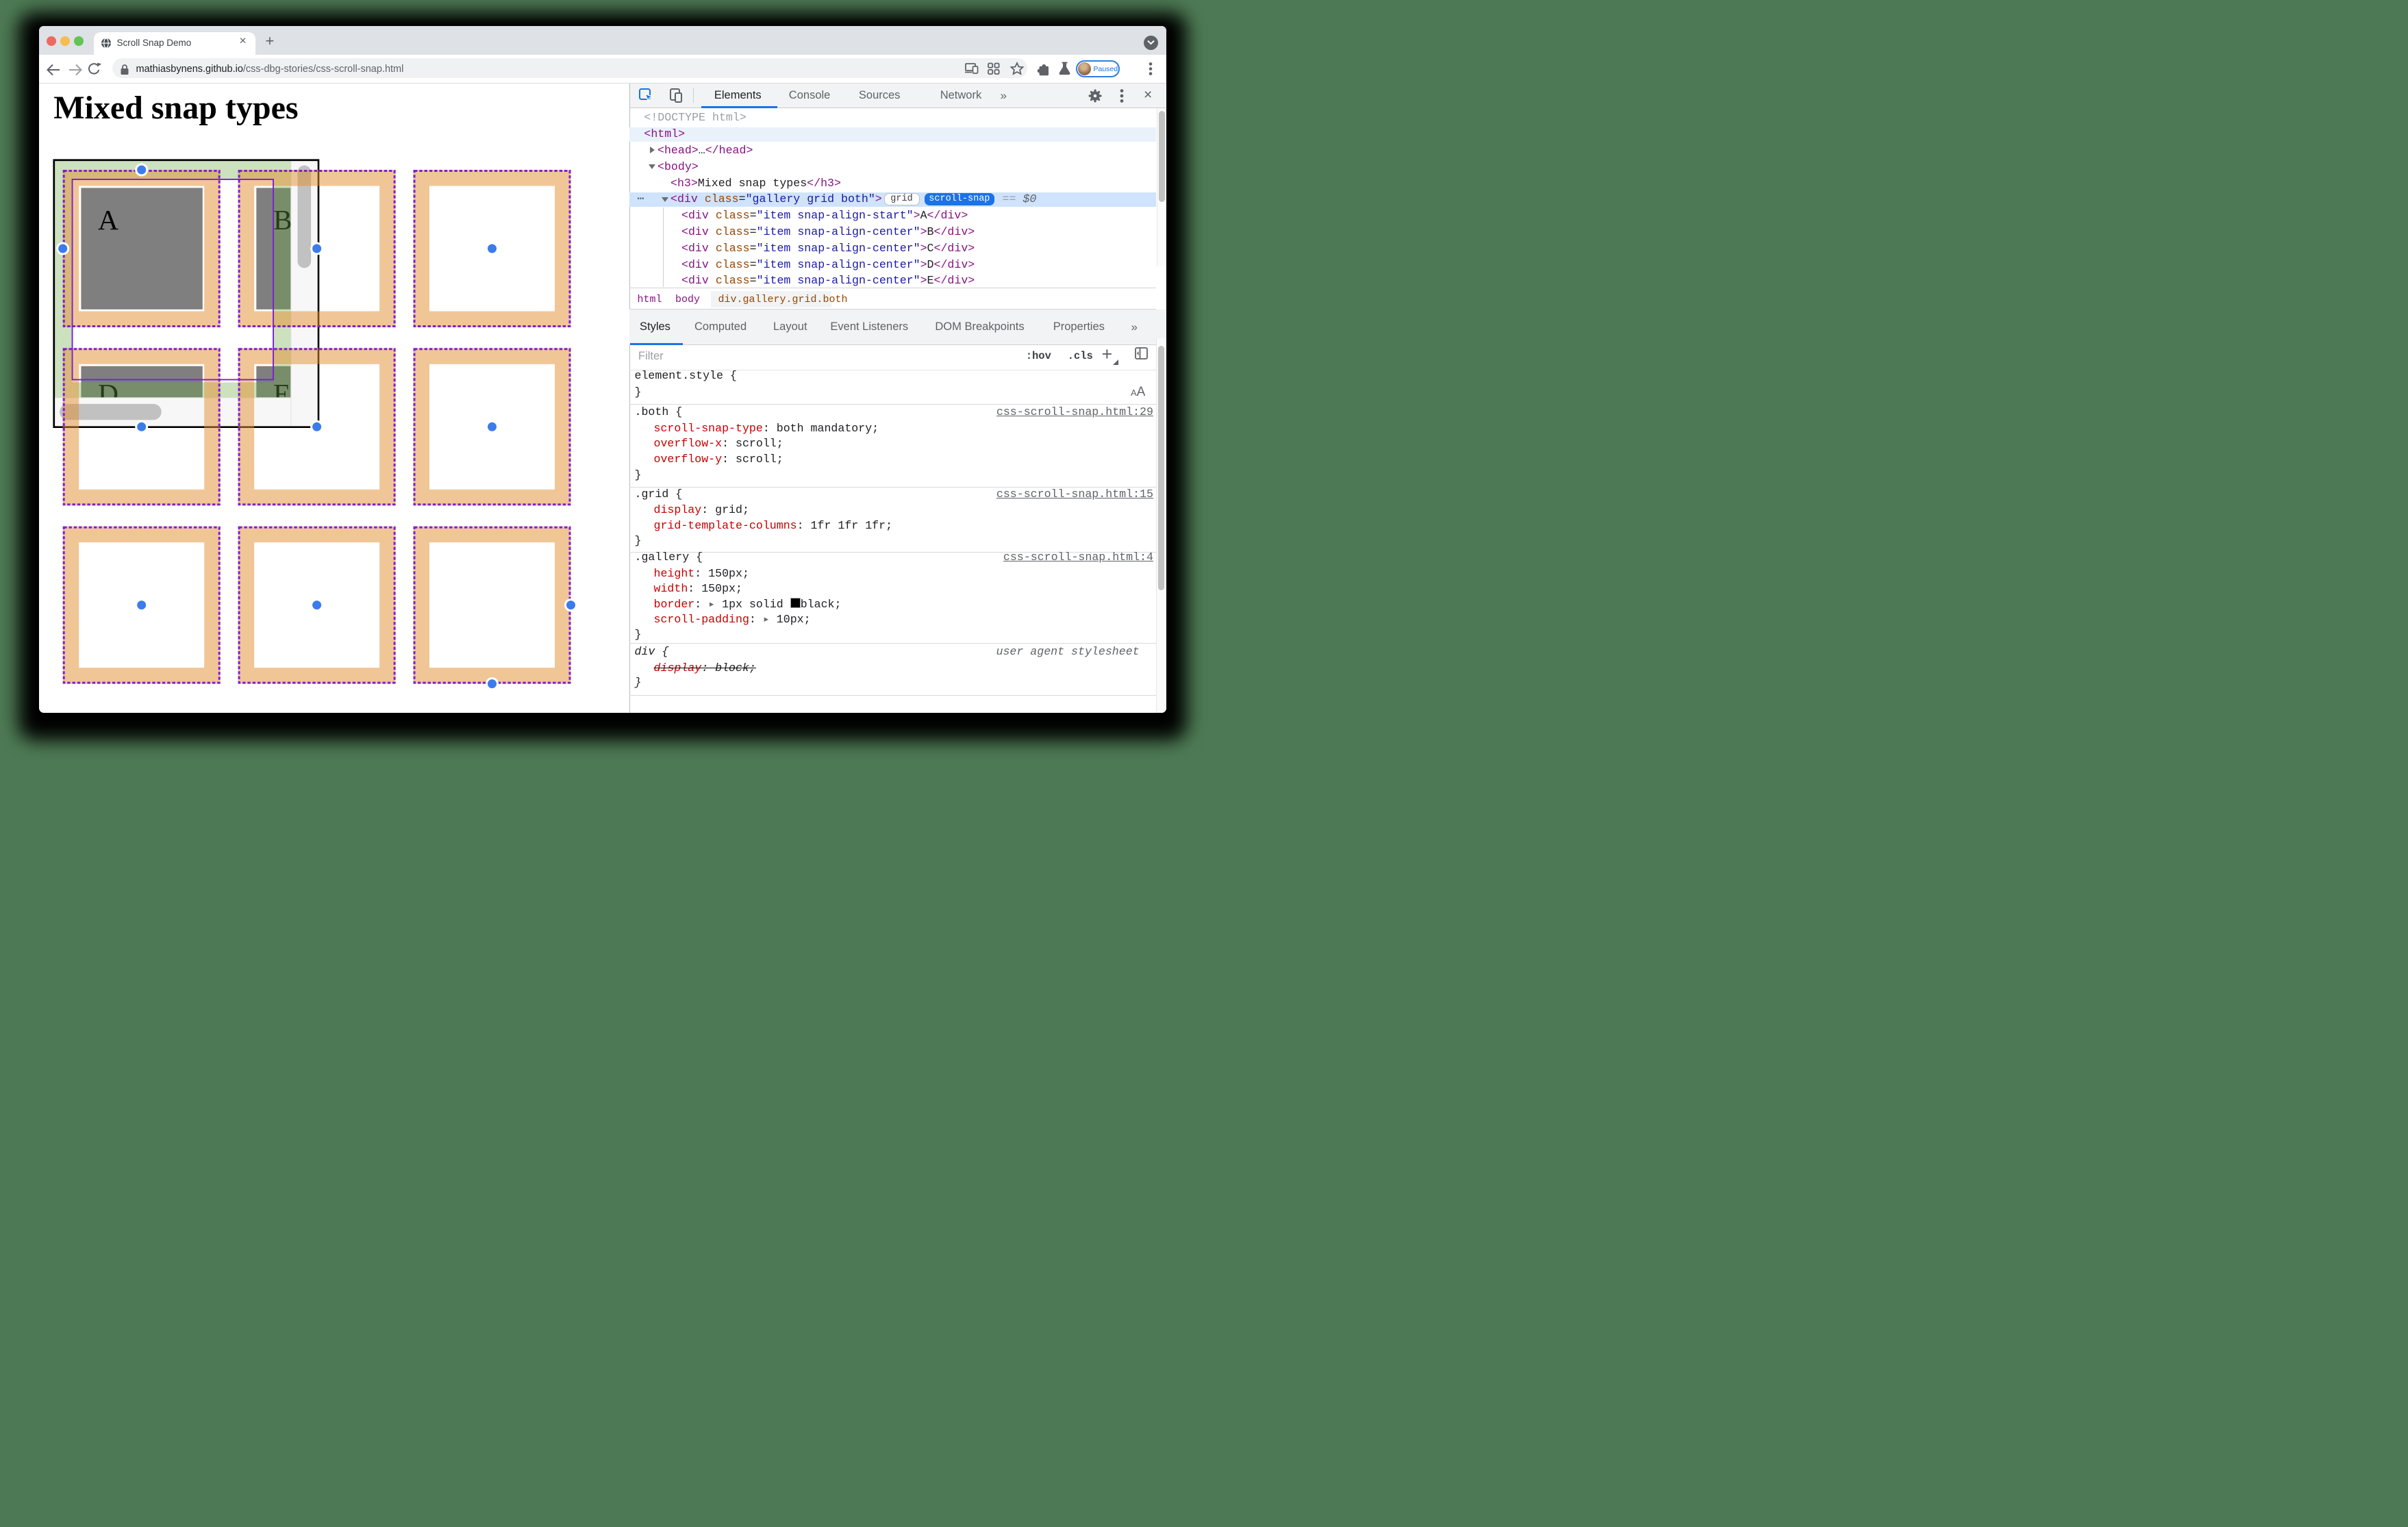  Describe the element at coordinates (175, 108) in the screenshot. I see `svg-text: Mixed snap types` at that location.